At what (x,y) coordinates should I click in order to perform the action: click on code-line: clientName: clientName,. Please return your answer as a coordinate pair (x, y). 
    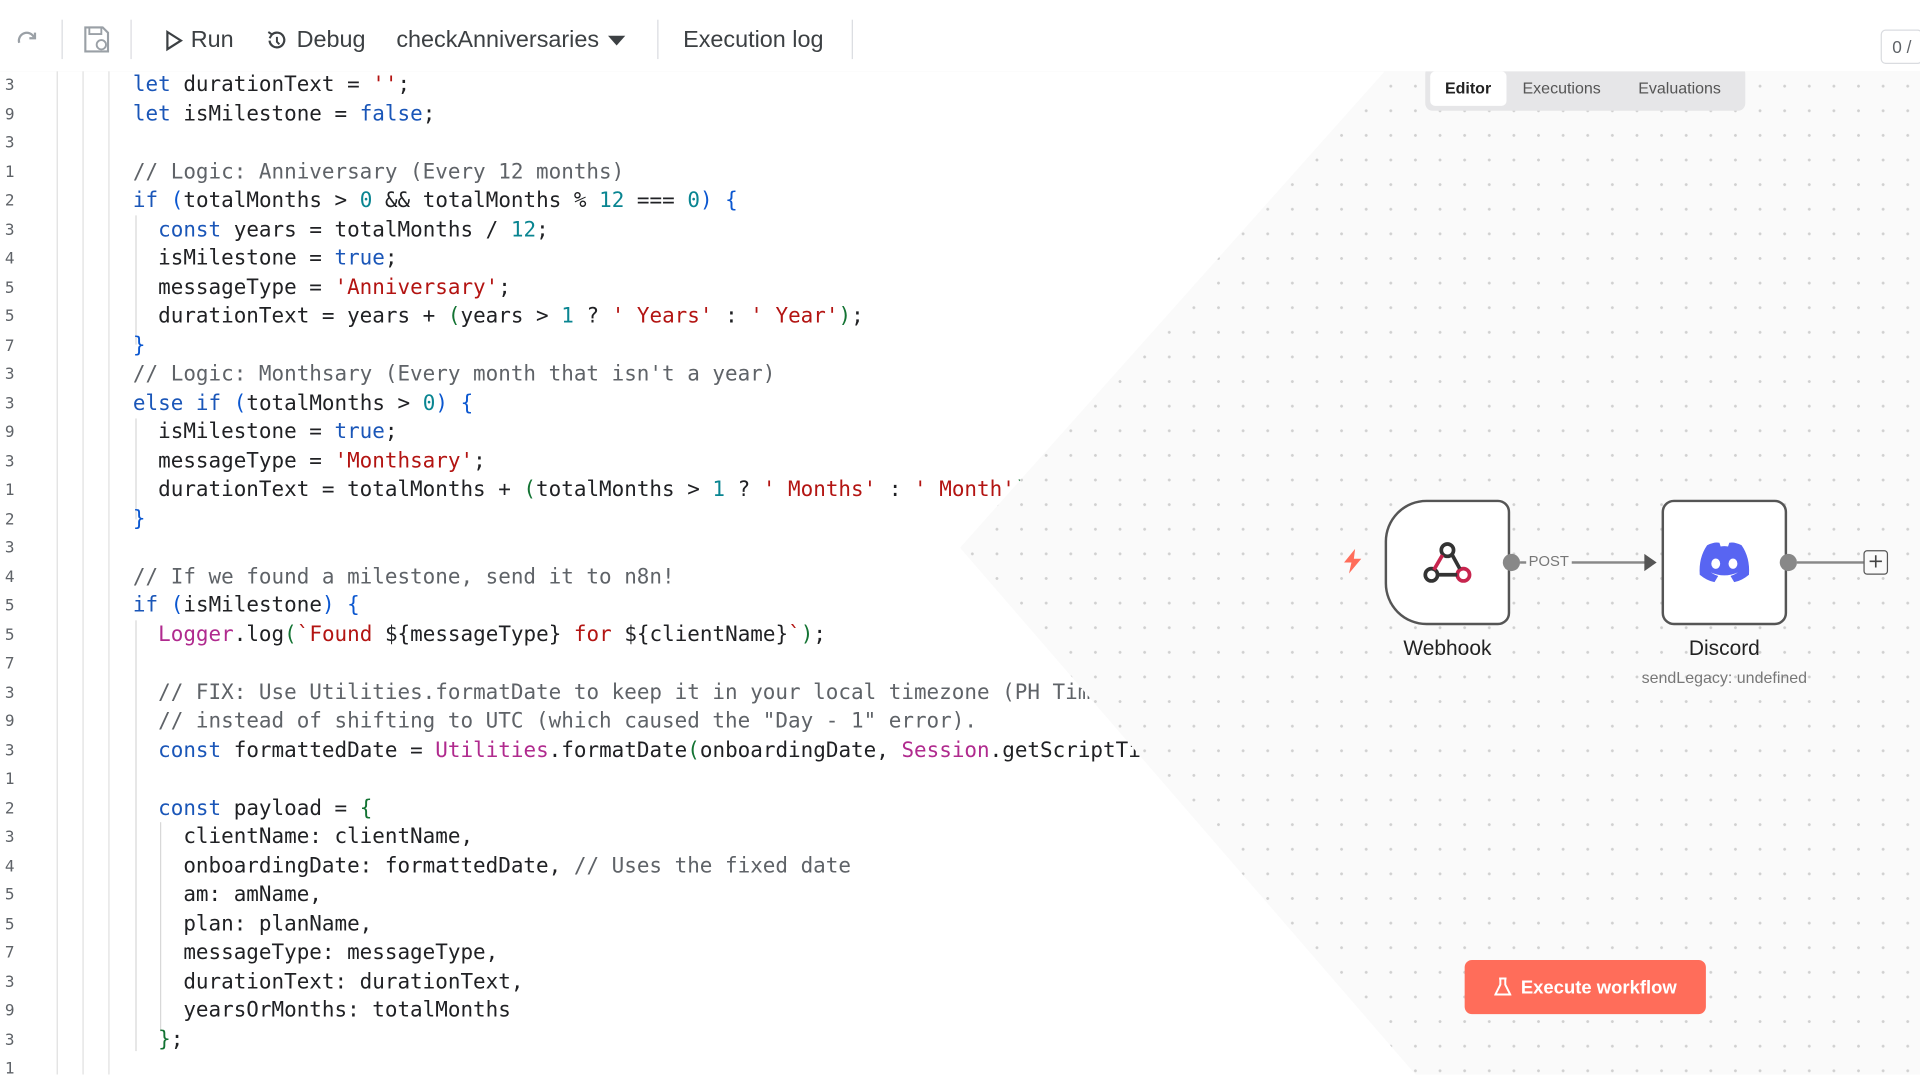
    Looking at the image, I should click on (303, 837).